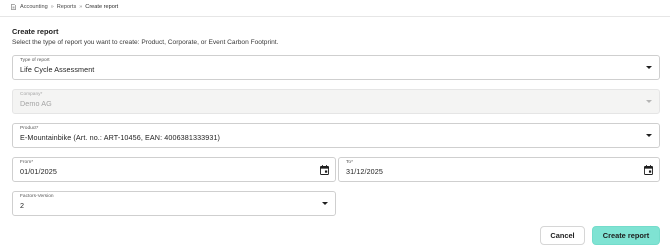 Image resolution: width=670 pixels, height=251 pixels. I want to click on from-value: 01/01/2025, so click(38, 171).